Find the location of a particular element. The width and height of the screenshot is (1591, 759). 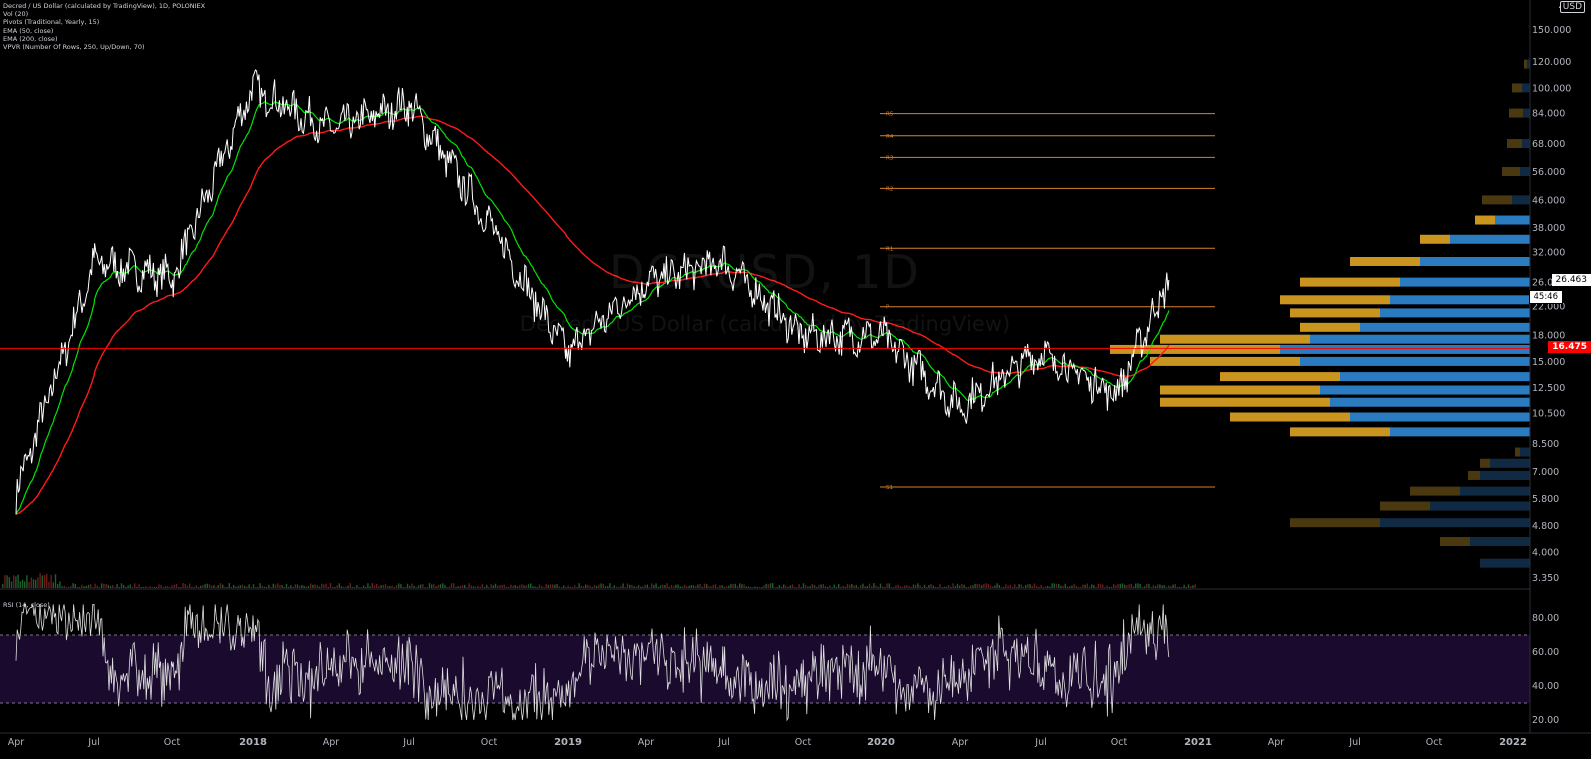

price-tick: 84.000 is located at coordinates (1548, 114).